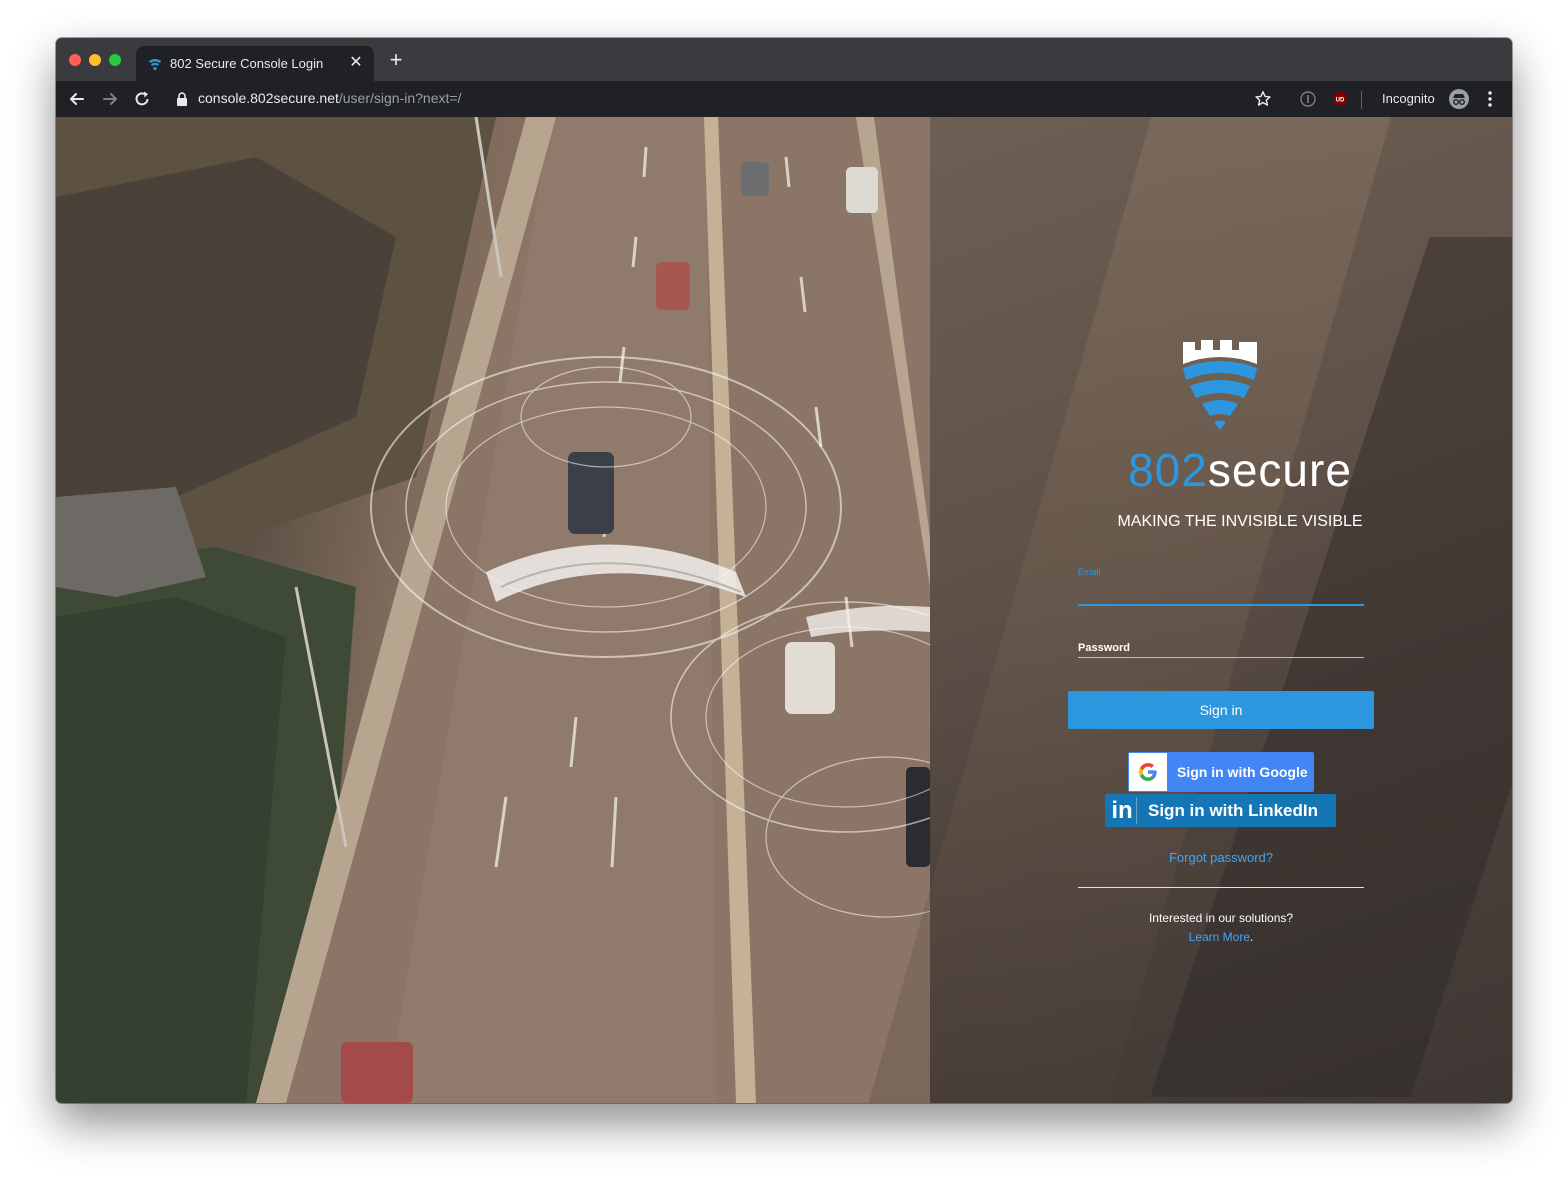 The width and height of the screenshot is (1568, 1177). Describe the element at coordinates (1279, 470) in the screenshot. I see `brand-word: secure` at that location.